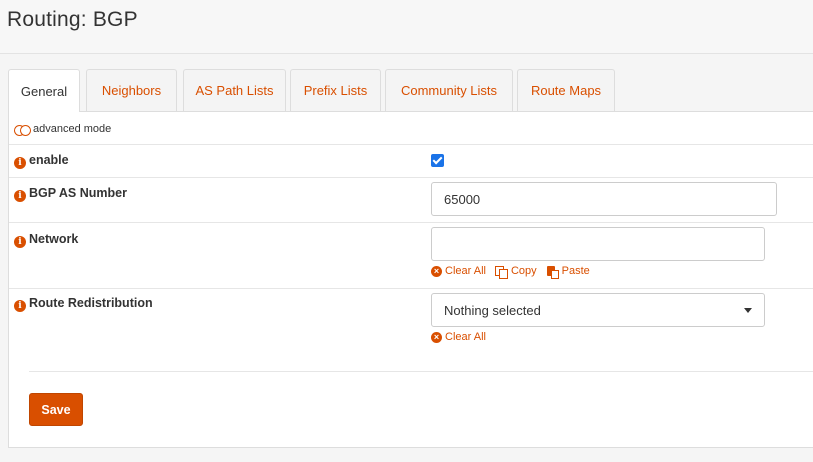 This screenshot has height=462, width=813. Describe the element at coordinates (234, 90) in the screenshot. I see `tab-as-path-lists: AS Path Lists` at that location.